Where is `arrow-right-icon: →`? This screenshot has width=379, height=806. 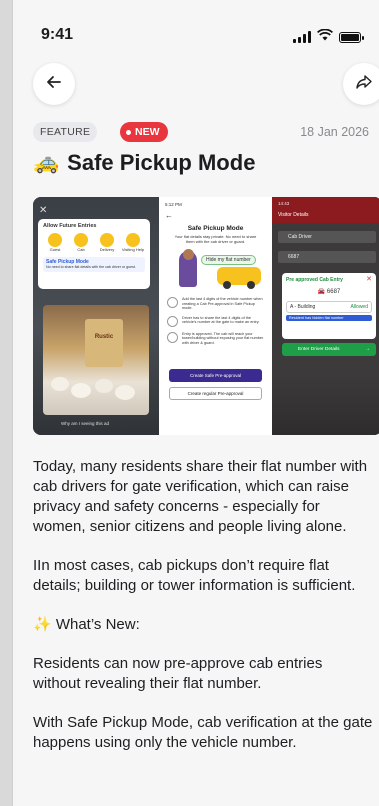 arrow-right-icon: → is located at coordinates (367, 349).